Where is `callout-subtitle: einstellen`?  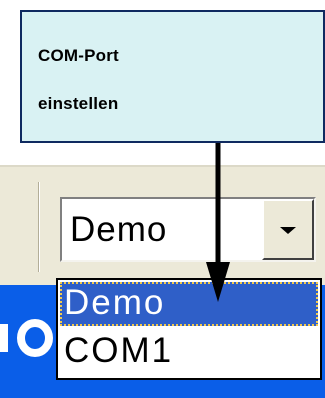 callout-subtitle: einstellen is located at coordinates (78, 103).